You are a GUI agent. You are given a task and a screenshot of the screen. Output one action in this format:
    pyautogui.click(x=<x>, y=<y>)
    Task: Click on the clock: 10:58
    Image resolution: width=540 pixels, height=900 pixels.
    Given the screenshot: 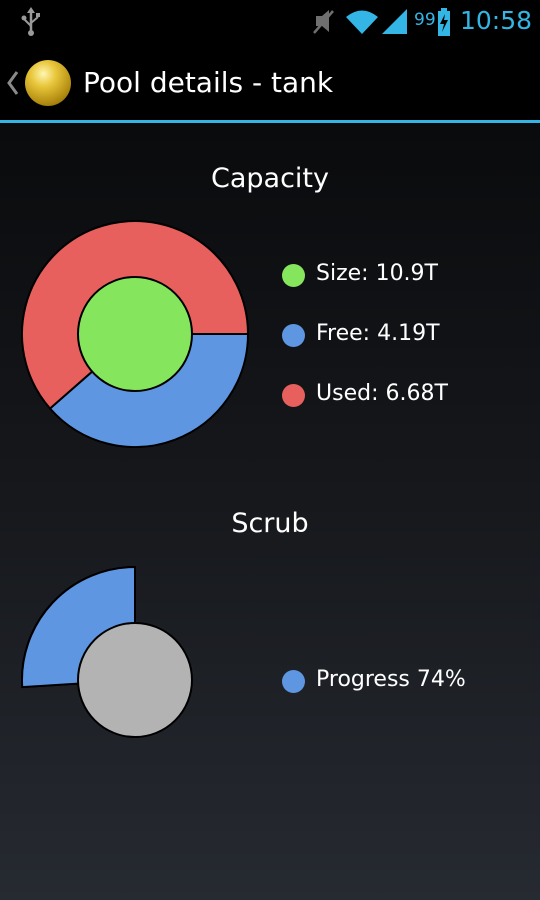 What is the action you would take?
    pyautogui.click(x=496, y=20)
    